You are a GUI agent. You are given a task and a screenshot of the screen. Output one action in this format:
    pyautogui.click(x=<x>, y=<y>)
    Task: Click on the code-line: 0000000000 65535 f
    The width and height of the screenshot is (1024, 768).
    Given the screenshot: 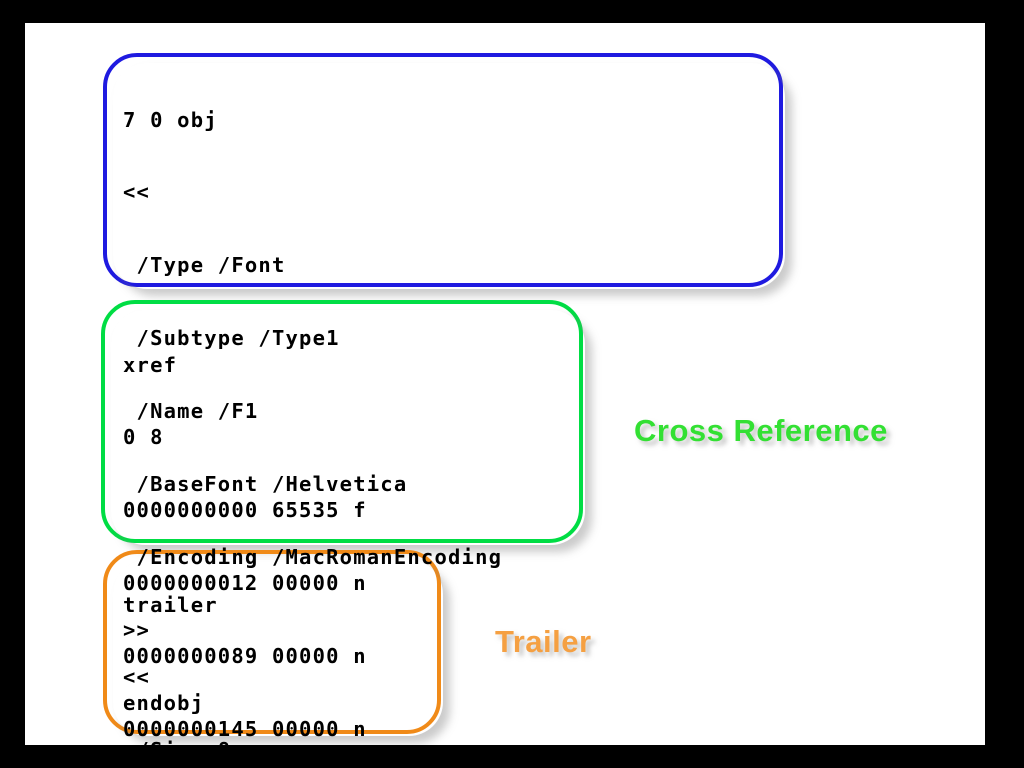 What is the action you would take?
    pyautogui.click(x=245, y=510)
    